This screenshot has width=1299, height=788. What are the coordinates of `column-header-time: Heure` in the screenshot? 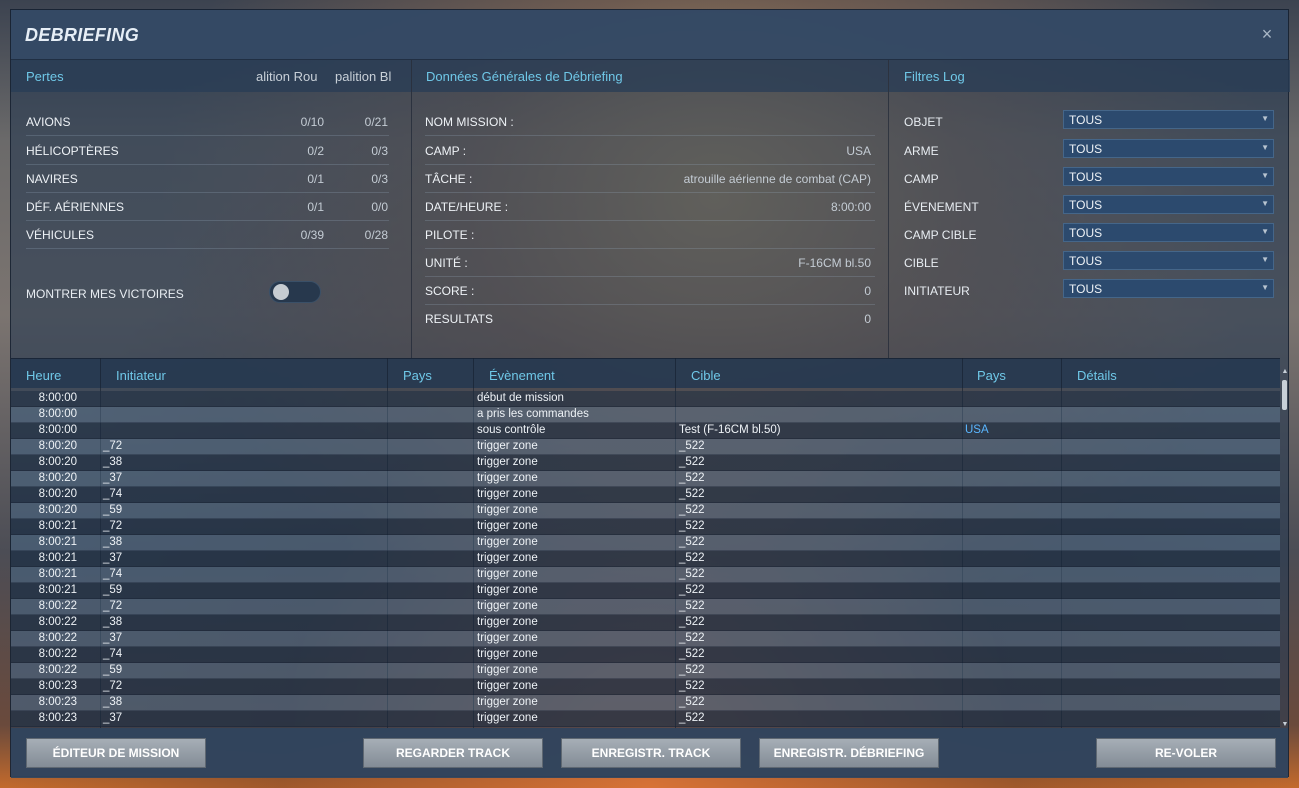 It's located at (43, 375).